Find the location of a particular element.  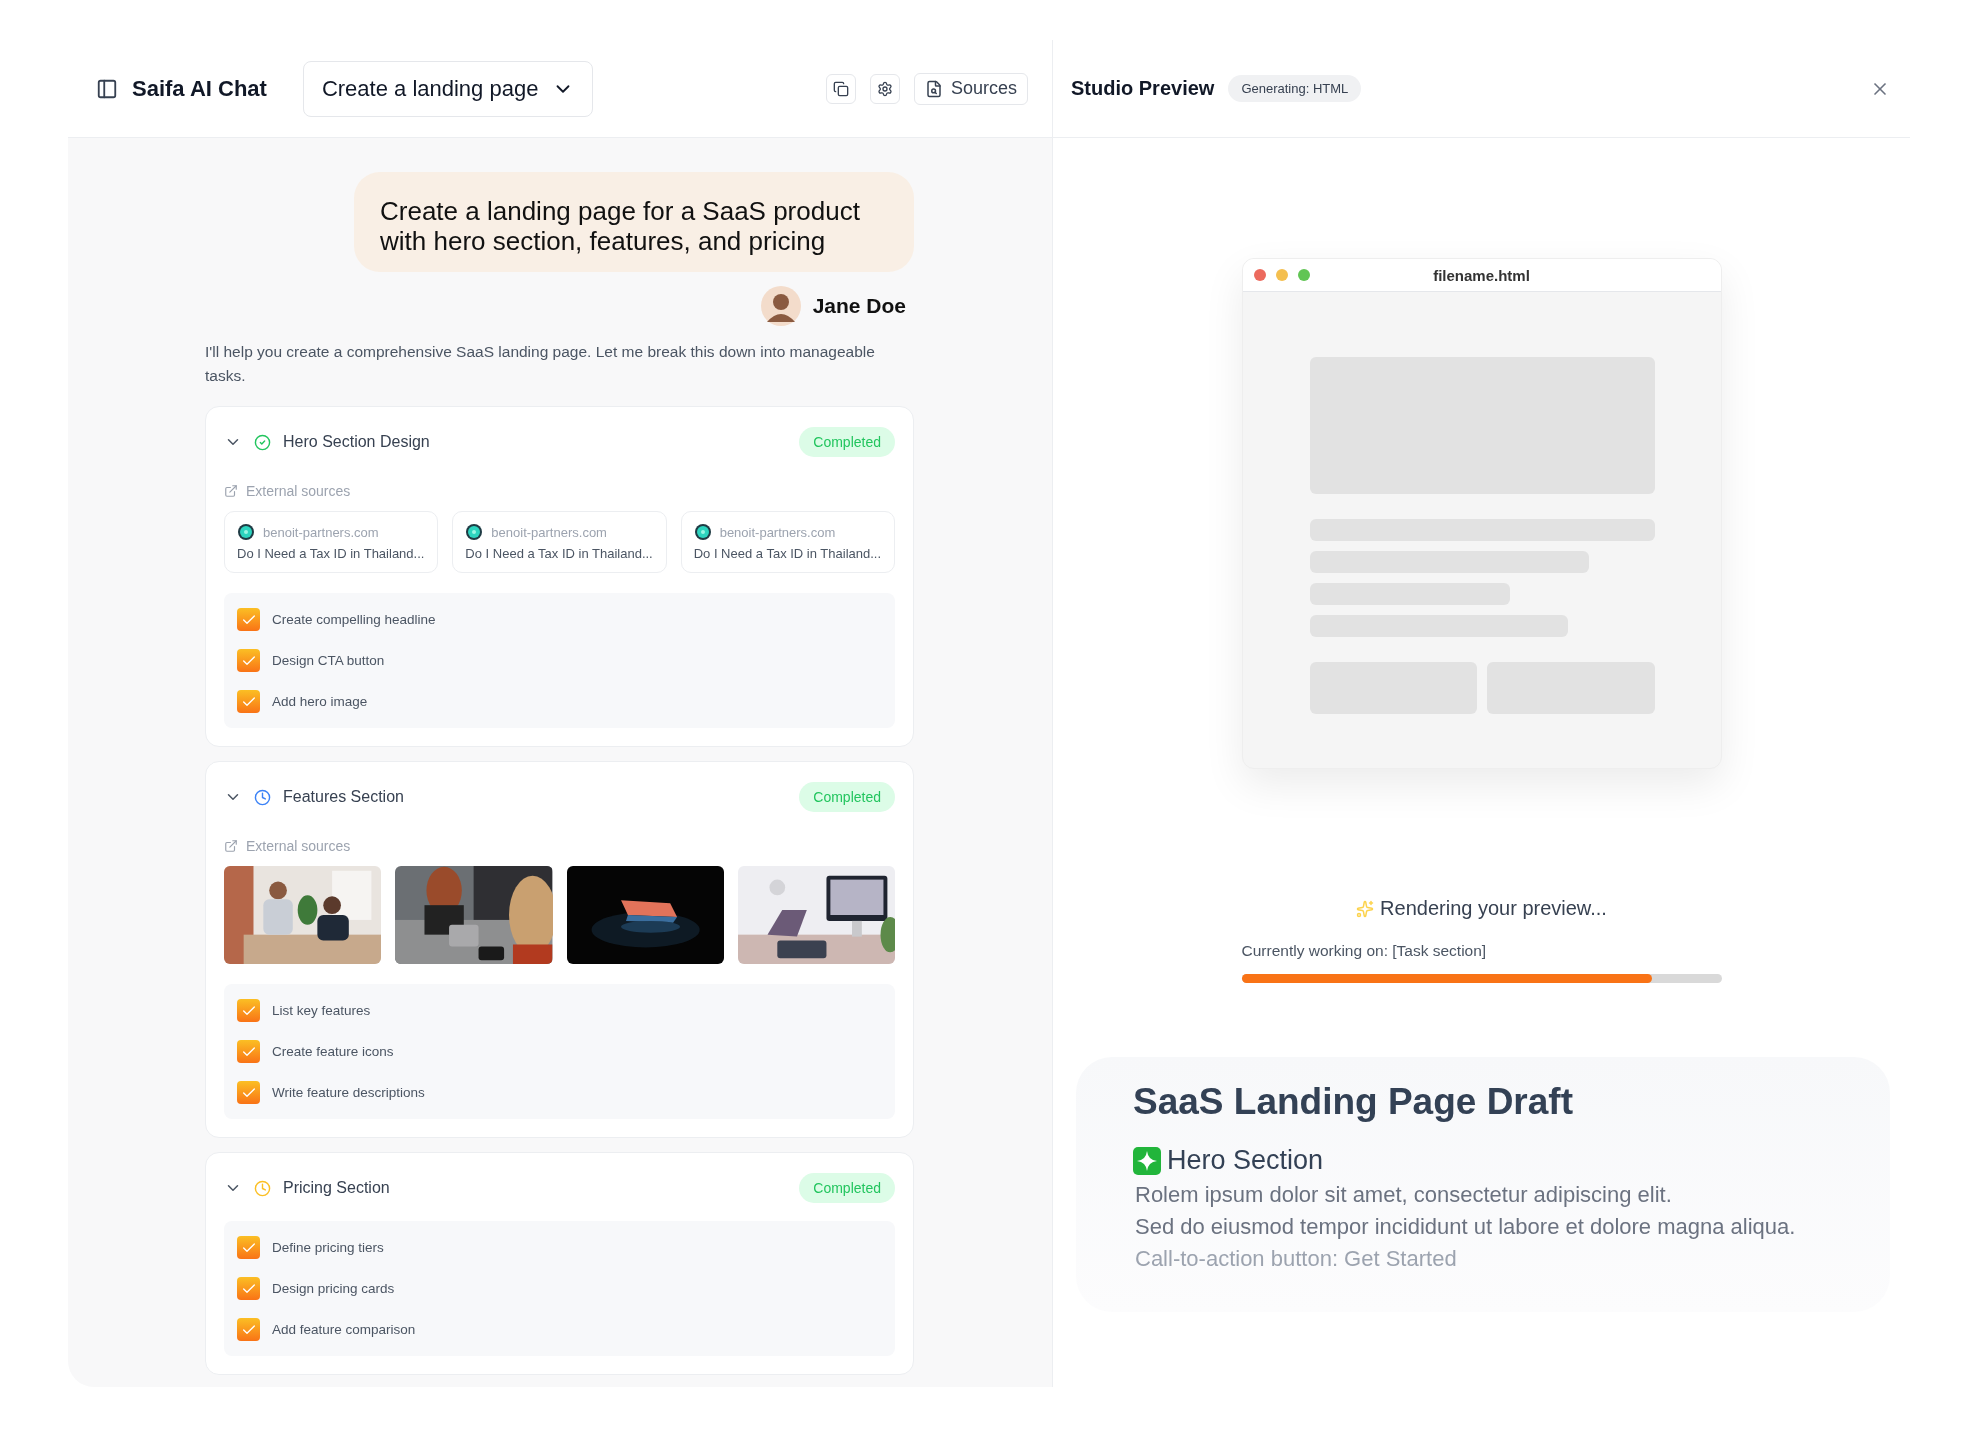

section-title: Hero Section is located at coordinates (1245, 1160).